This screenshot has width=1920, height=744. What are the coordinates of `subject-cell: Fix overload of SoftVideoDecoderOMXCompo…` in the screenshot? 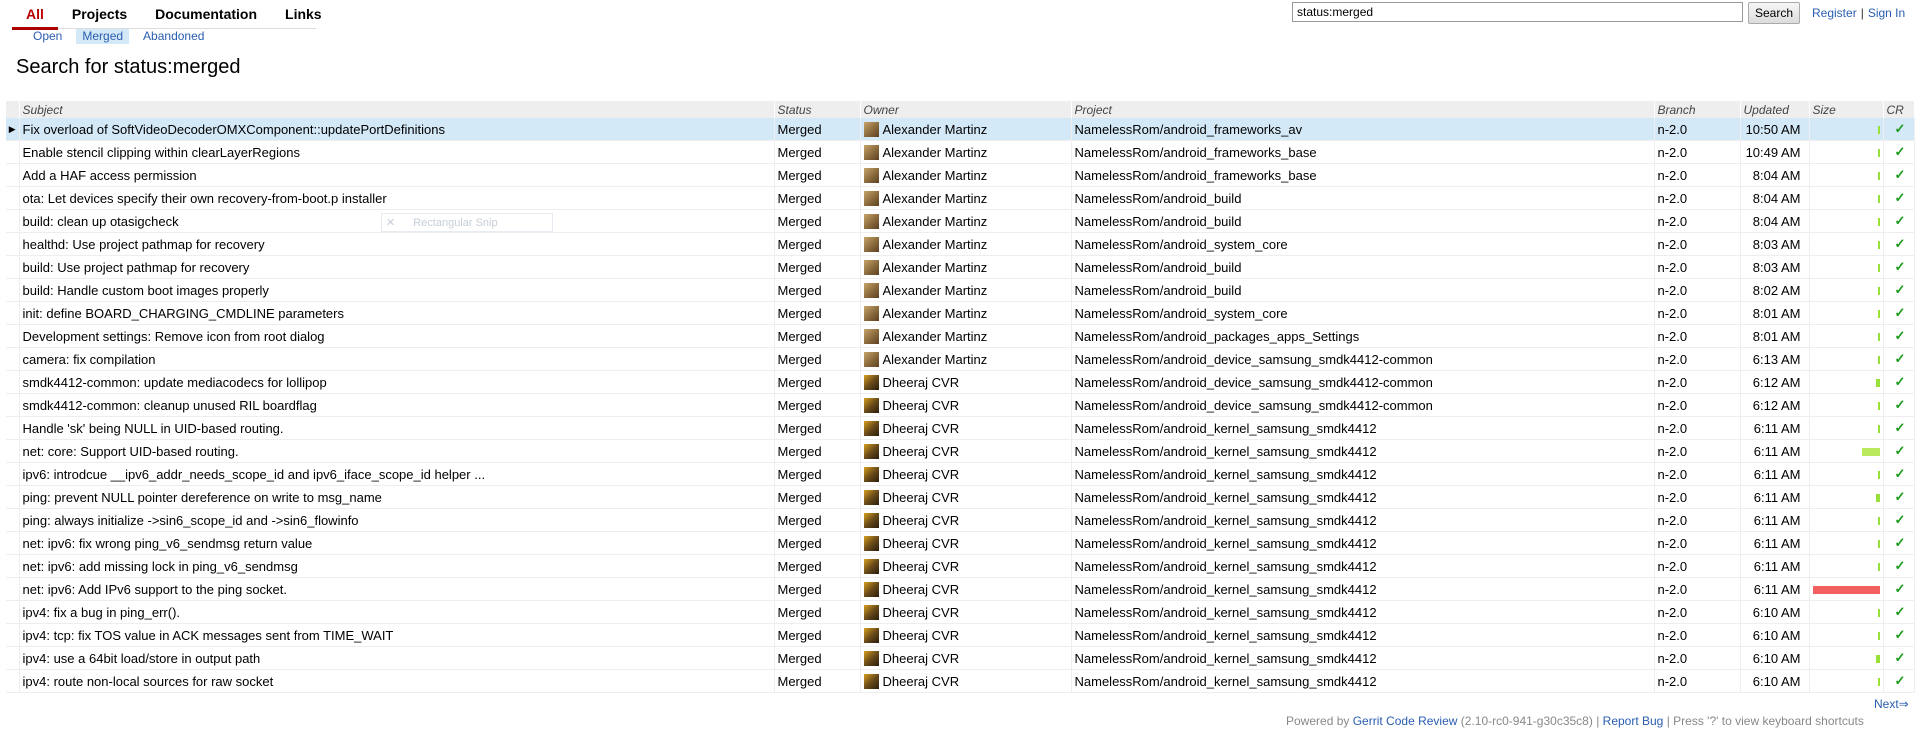 It's located at (397, 129).